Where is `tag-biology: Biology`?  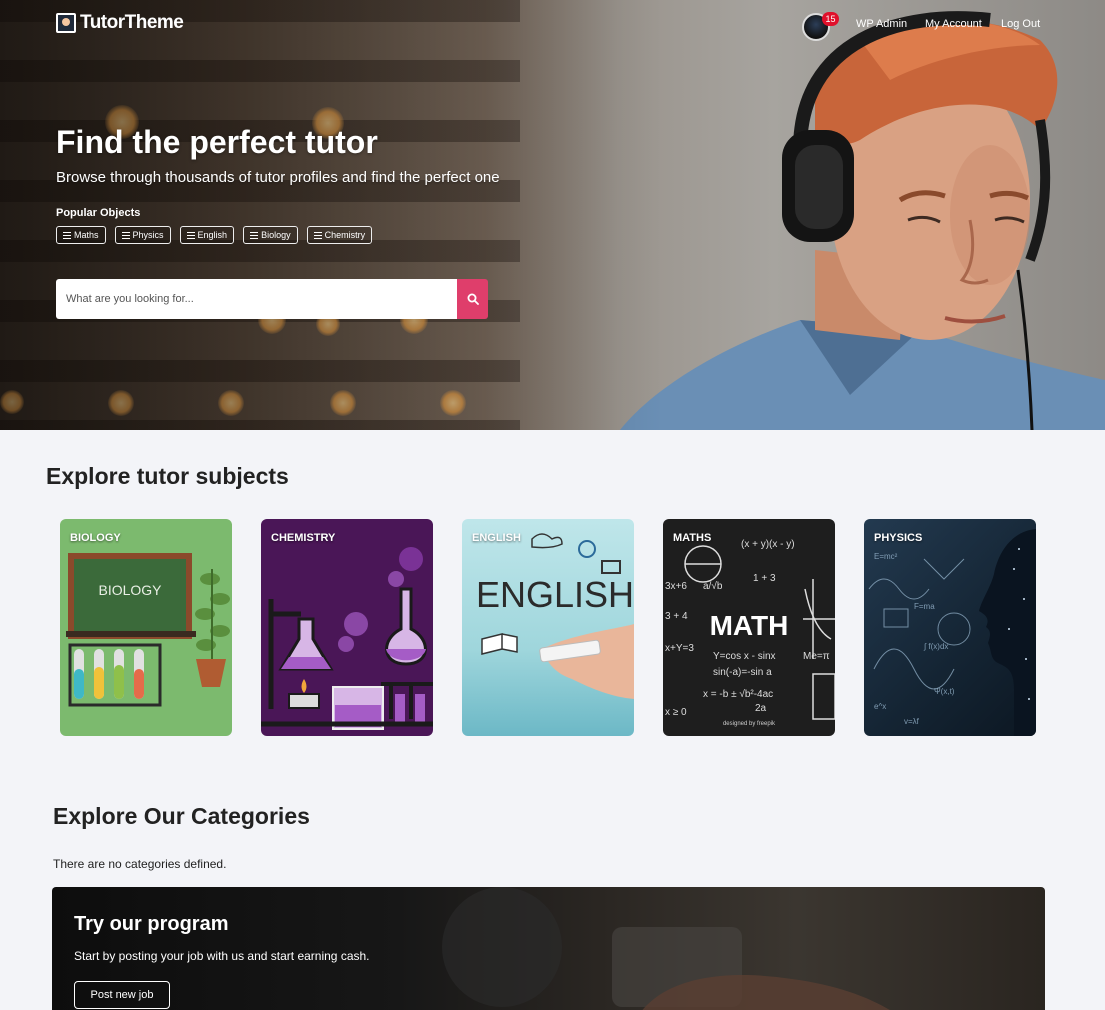
tag-biology: Biology is located at coordinates (270, 235).